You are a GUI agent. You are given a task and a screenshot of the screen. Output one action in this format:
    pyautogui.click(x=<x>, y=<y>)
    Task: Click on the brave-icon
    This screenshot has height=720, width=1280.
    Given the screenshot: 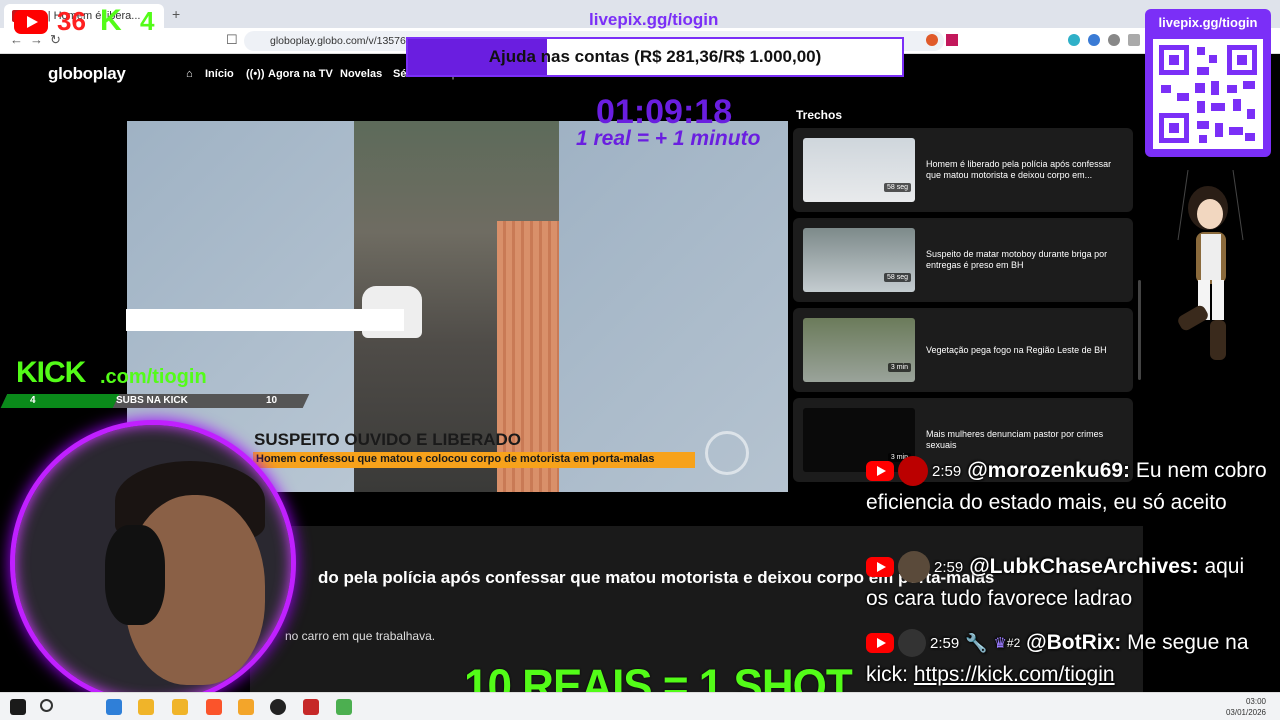 What is the action you would take?
    pyautogui.click(x=214, y=707)
    